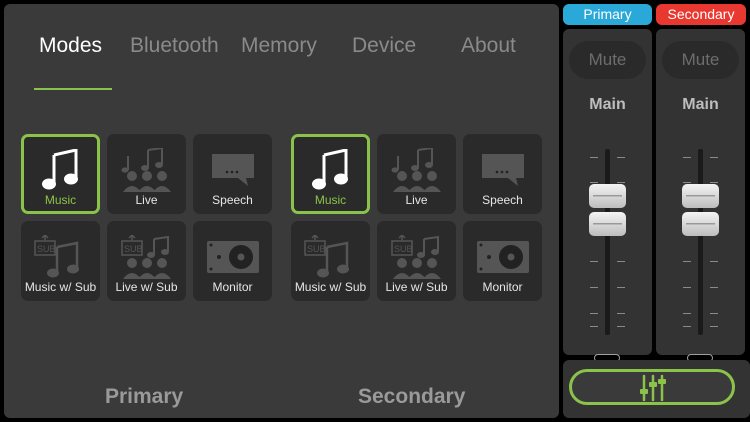 The image size is (750, 422). I want to click on secondary-strip-label: Main, so click(700, 104).